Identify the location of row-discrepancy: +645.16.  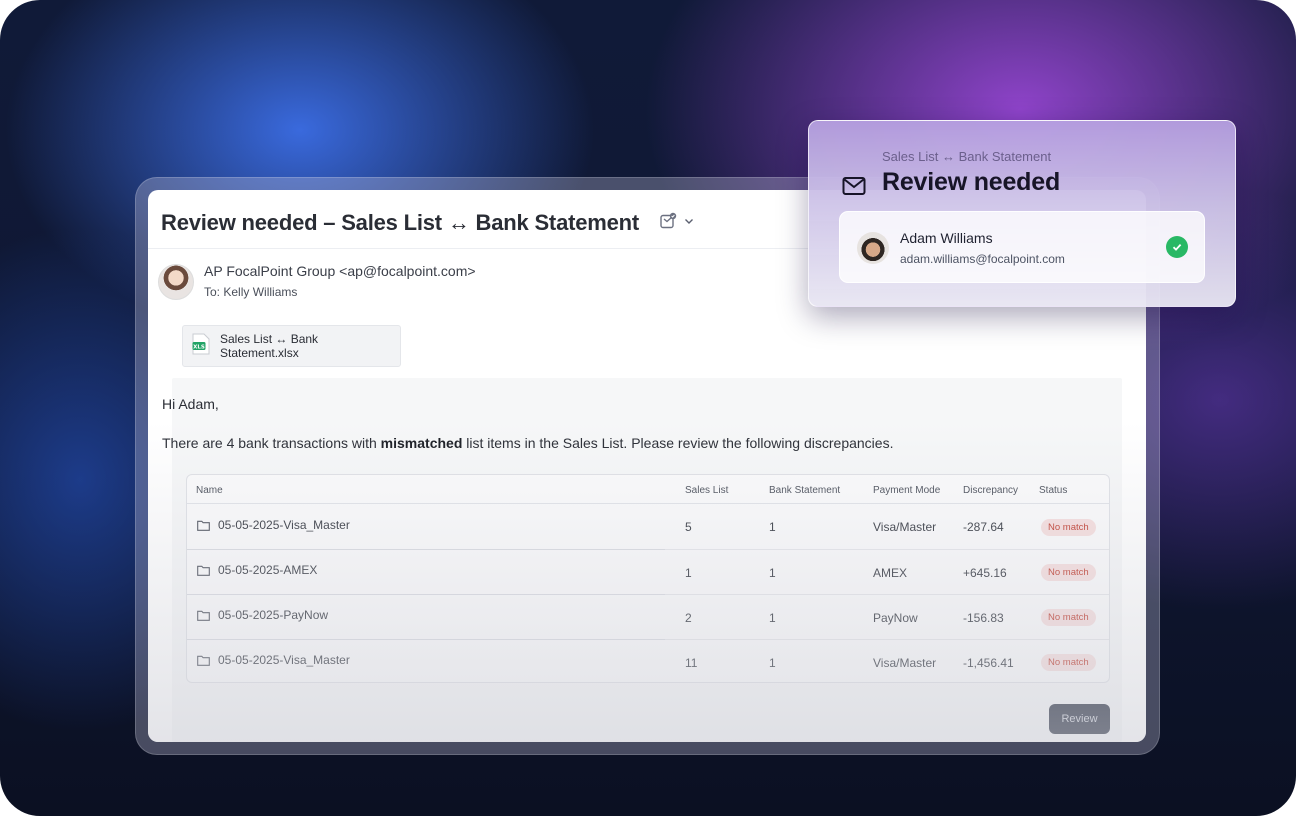
(985, 573).